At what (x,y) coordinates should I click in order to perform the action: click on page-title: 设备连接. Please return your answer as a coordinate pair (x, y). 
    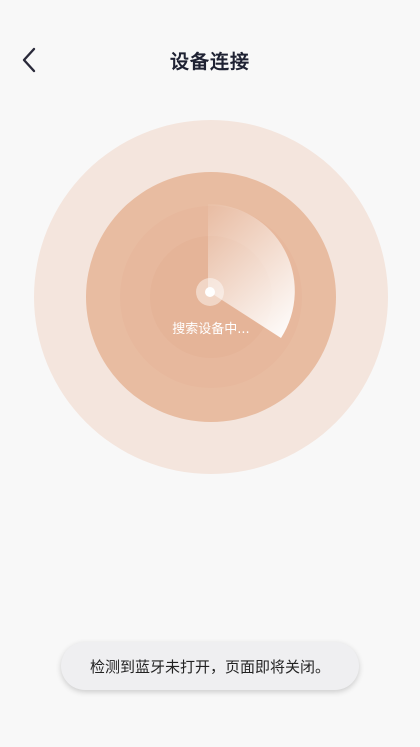
    Looking at the image, I should click on (209, 62).